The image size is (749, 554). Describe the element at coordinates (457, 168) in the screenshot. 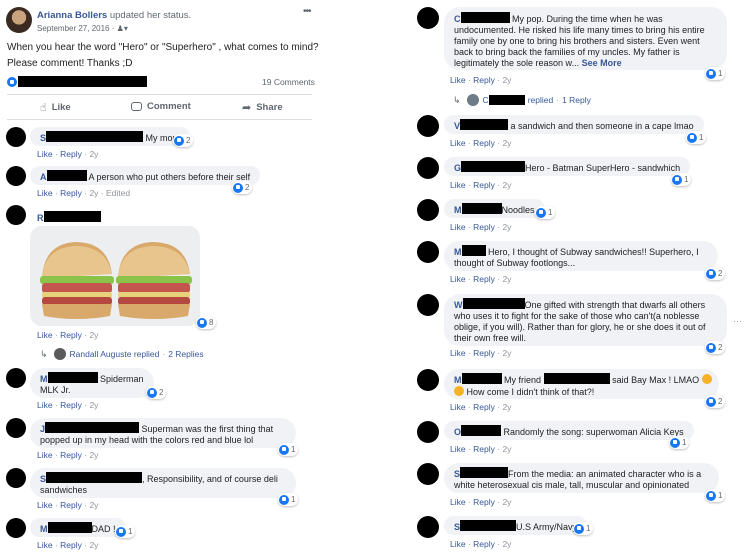

I see `commenter-name: G` at that location.